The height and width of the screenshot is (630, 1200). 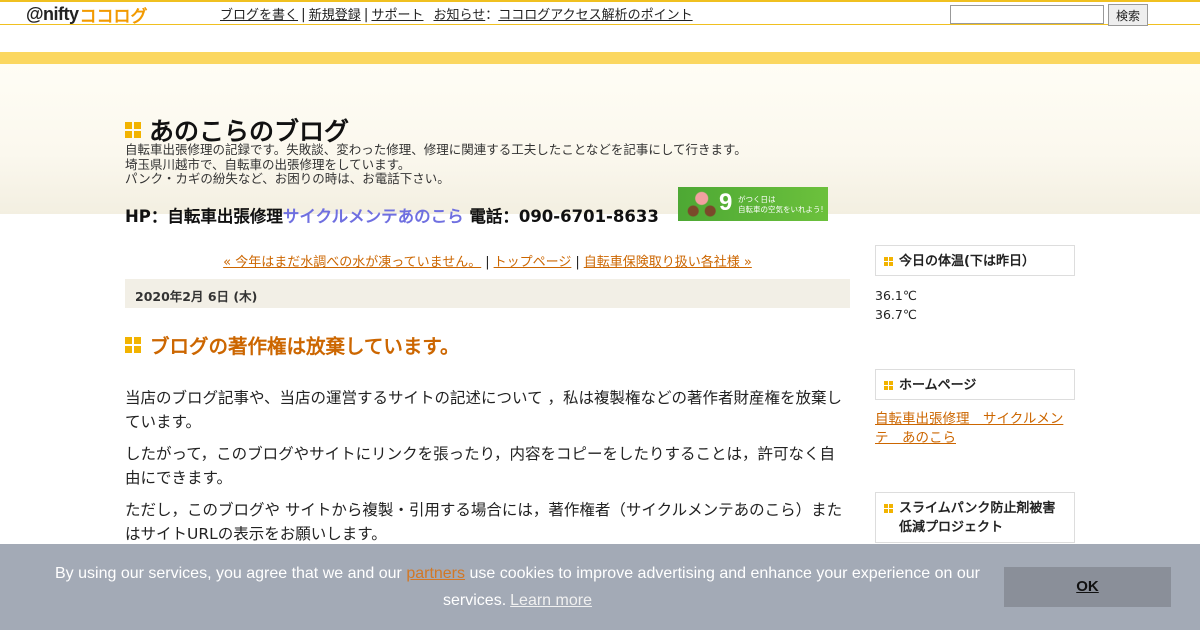 I want to click on entry-date: 2020年2月 6日 (木), so click(x=487, y=293).